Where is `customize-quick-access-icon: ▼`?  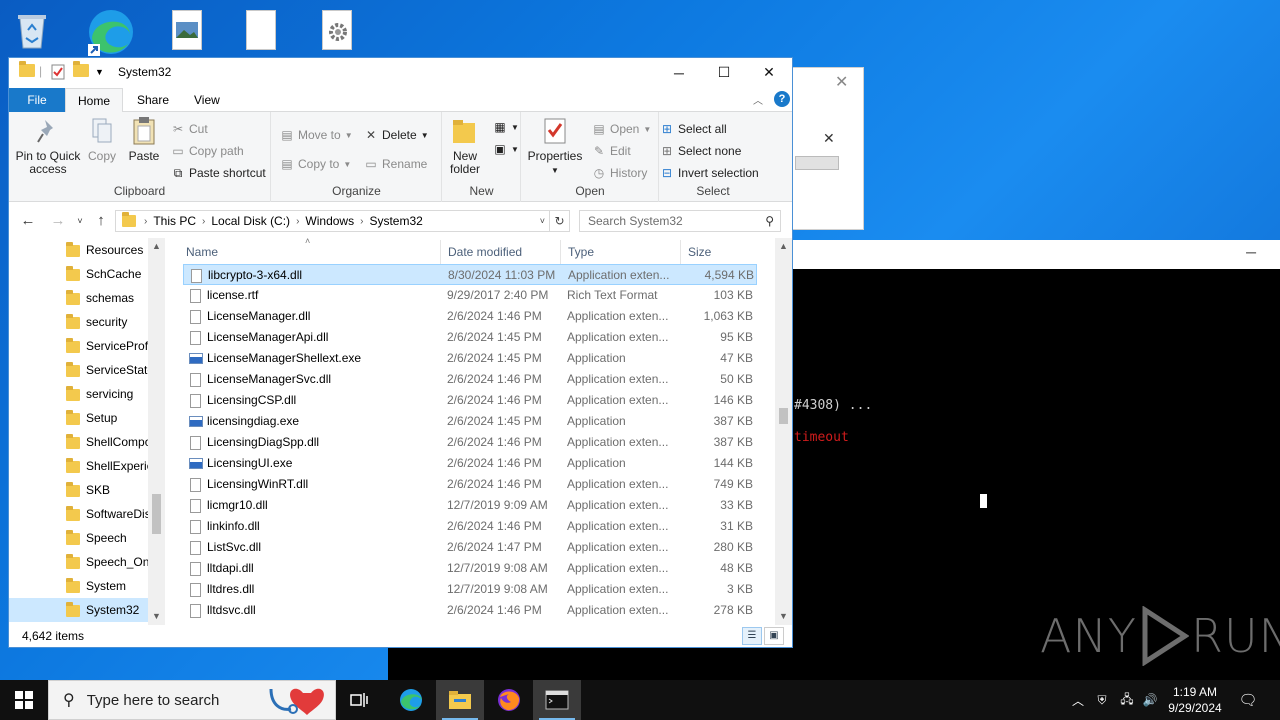
customize-quick-access-icon: ▼ is located at coordinates (103, 75).